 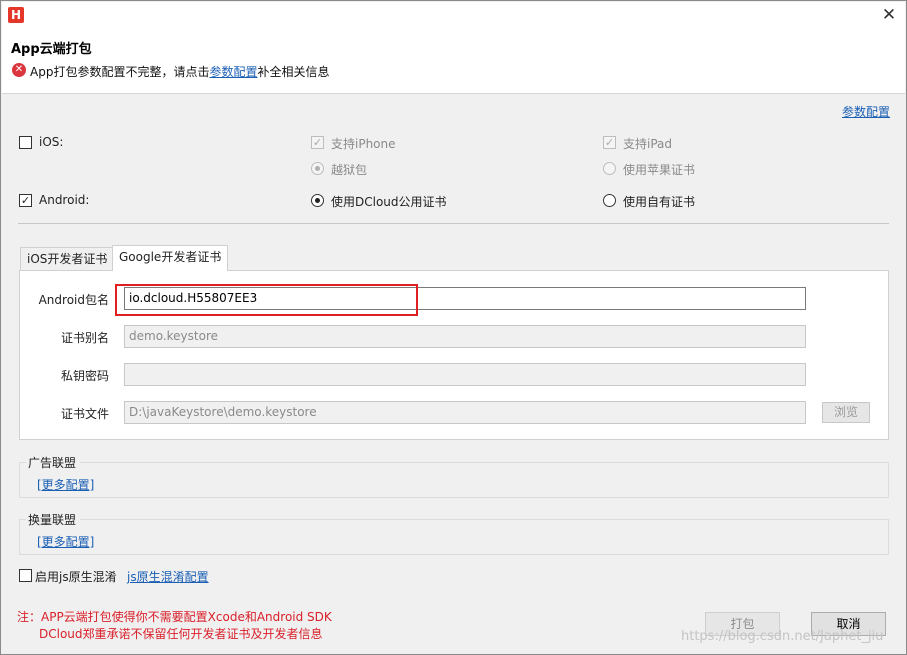 What do you see at coordinates (65, 484) in the screenshot?
I see `ad-union-more-link: [更多配置]` at bounding box center [65, 484].